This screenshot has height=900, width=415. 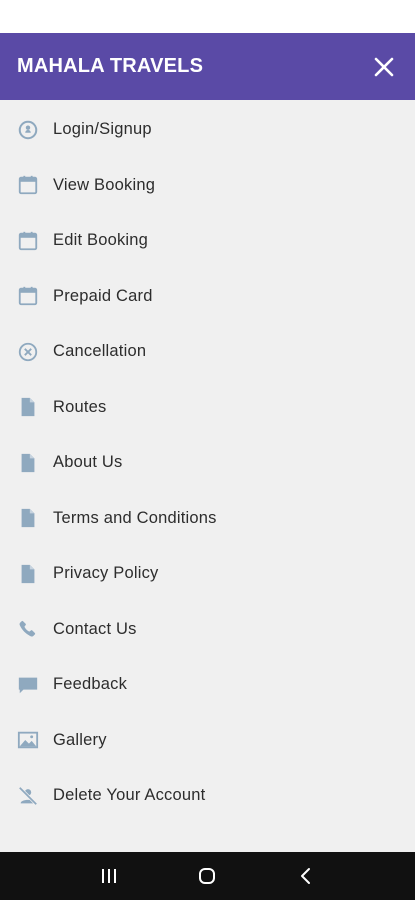 I want to click on menu-item-gallery: Gallery, so click(x=207, y=741).